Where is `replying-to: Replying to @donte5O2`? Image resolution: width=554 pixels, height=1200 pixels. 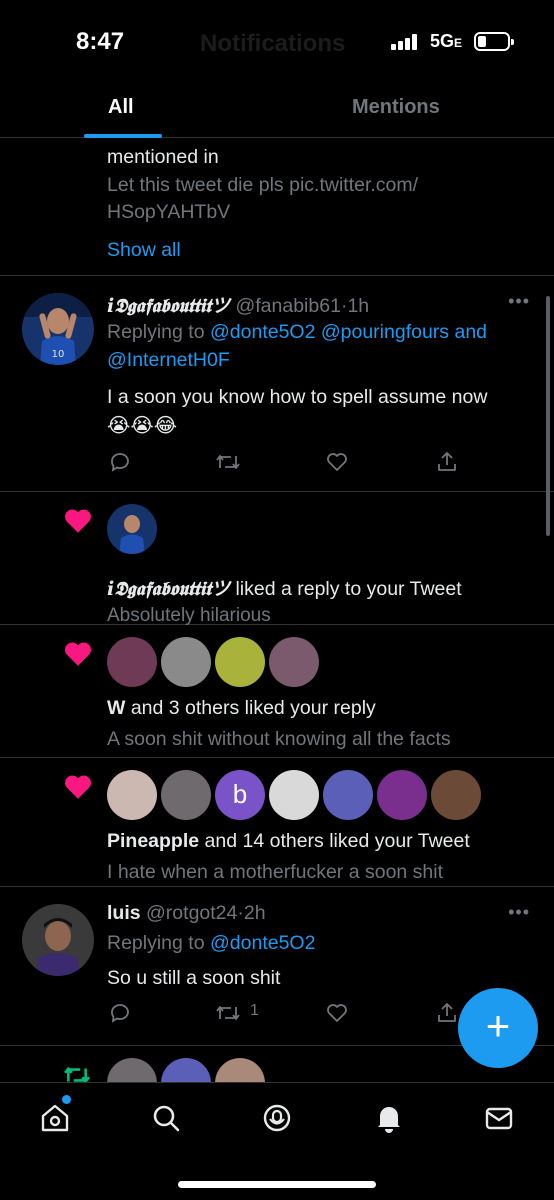
replying-to: Replying to @donte5O2 is located at coordinates (211, 943).